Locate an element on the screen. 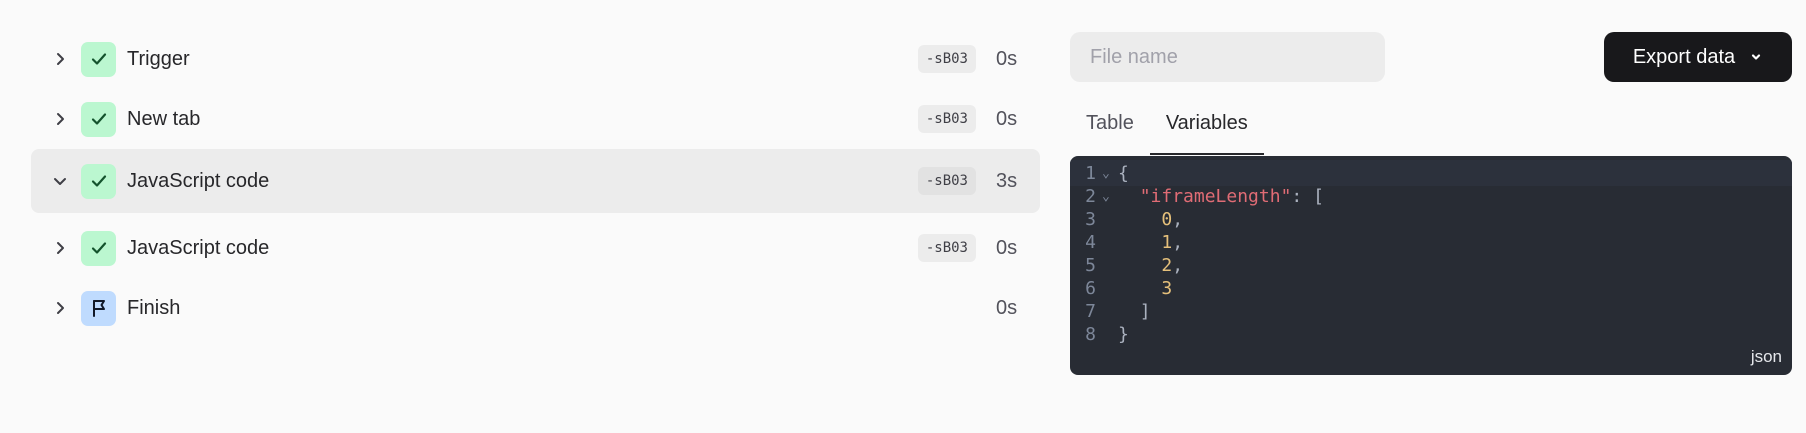 The height and width of the screenshot is (433, 1806). json-number: 3 is located at coordinates (1167, 288).